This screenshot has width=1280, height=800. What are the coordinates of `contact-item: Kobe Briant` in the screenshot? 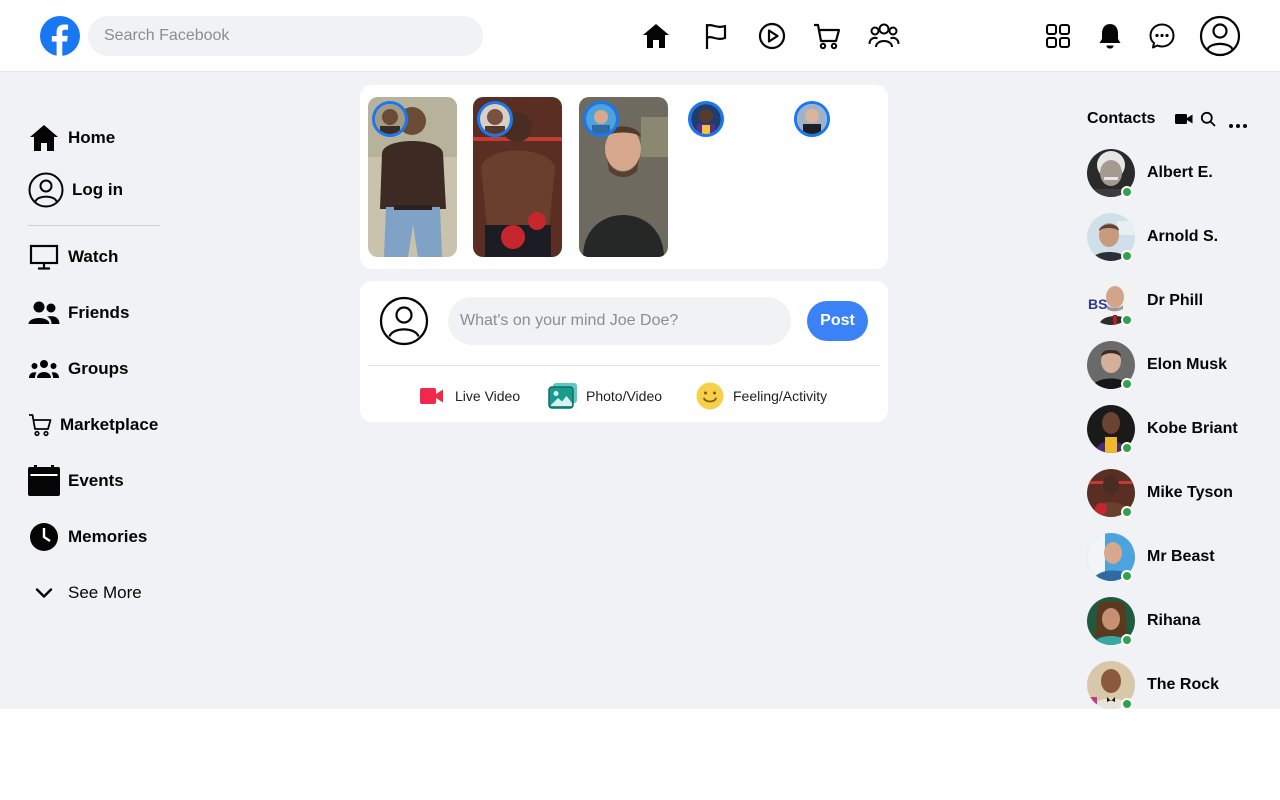 It's located at (1182, 429).